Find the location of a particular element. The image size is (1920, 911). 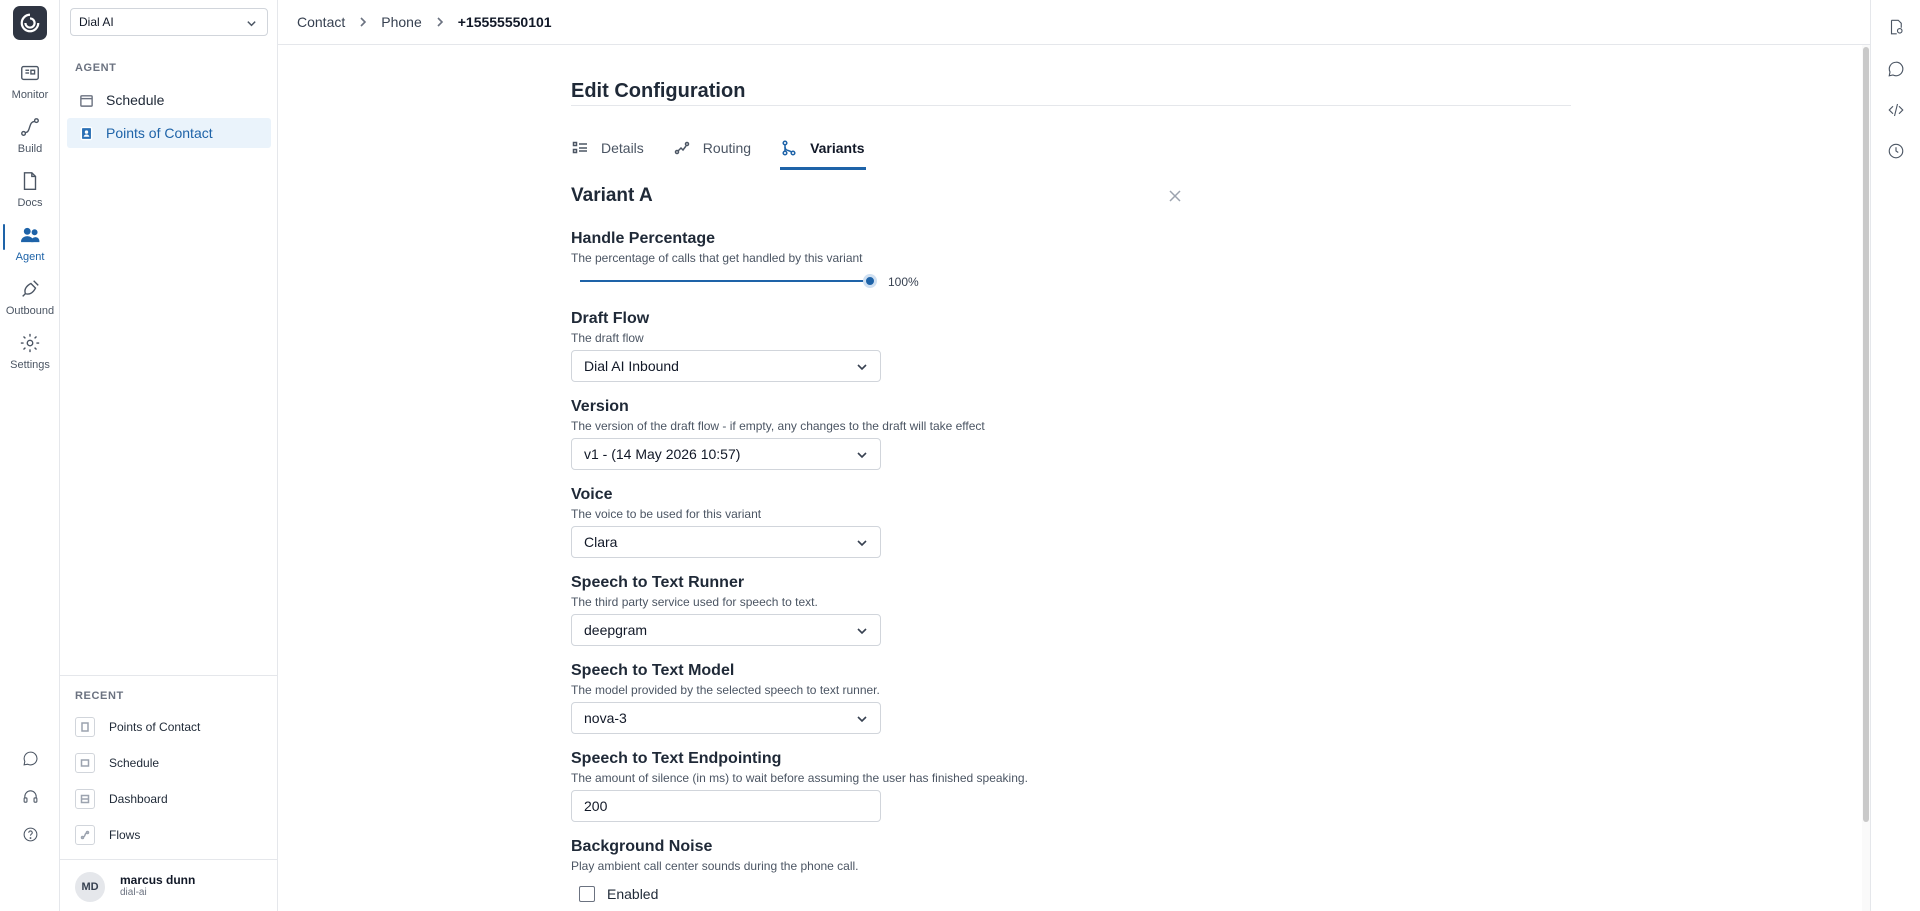

recent-item-label: Schedule is located at coordinates (134, 763).